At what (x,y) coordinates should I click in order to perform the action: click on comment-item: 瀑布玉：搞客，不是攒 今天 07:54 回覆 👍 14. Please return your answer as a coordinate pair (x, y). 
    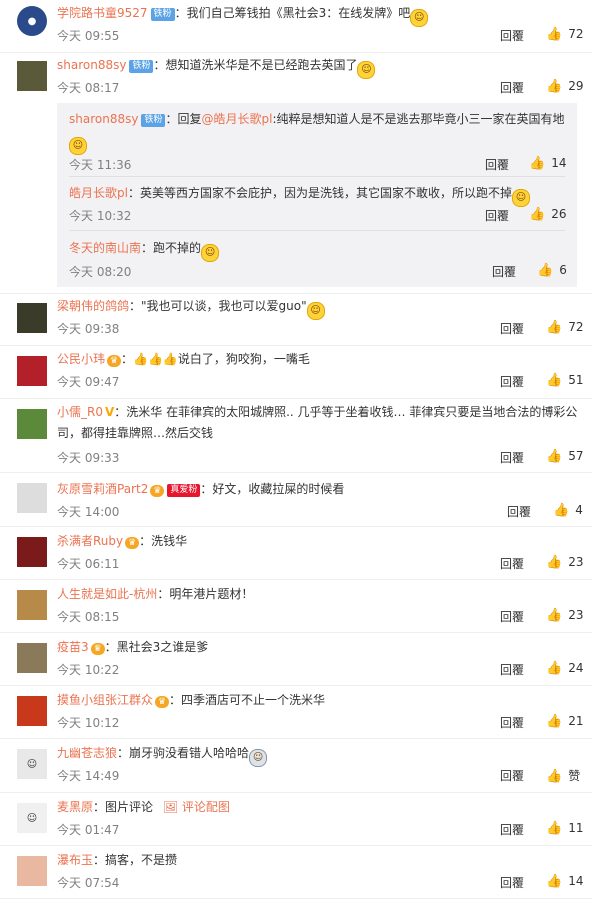
    Looking at the image, I should click on (296, 872).